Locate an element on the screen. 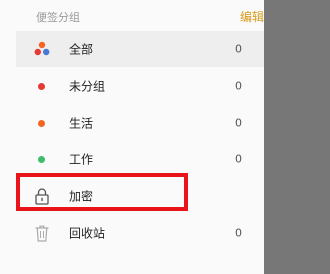  group-item-ungrouped: 未分组 0 is located at coordinates (140, 86).